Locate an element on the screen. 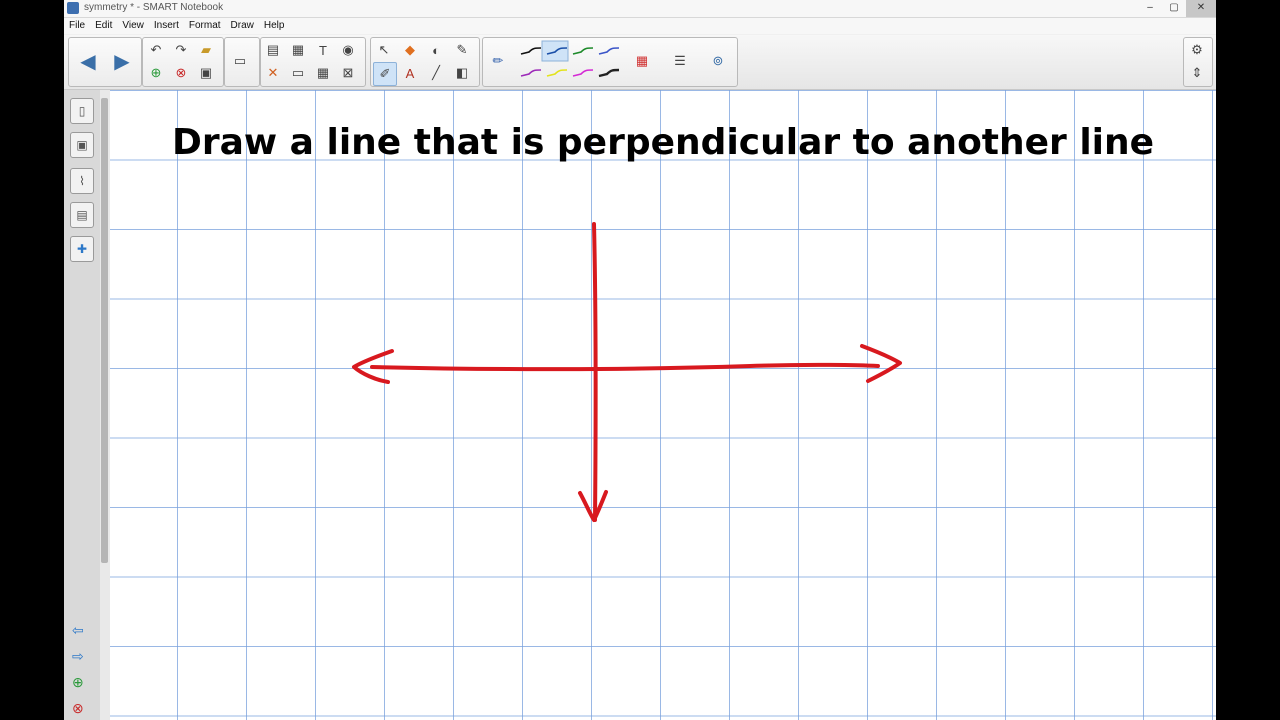 The height and width of the screenshot is (720, 1280). attachments-icon: ⌇ is located at coordinates (82, 181).